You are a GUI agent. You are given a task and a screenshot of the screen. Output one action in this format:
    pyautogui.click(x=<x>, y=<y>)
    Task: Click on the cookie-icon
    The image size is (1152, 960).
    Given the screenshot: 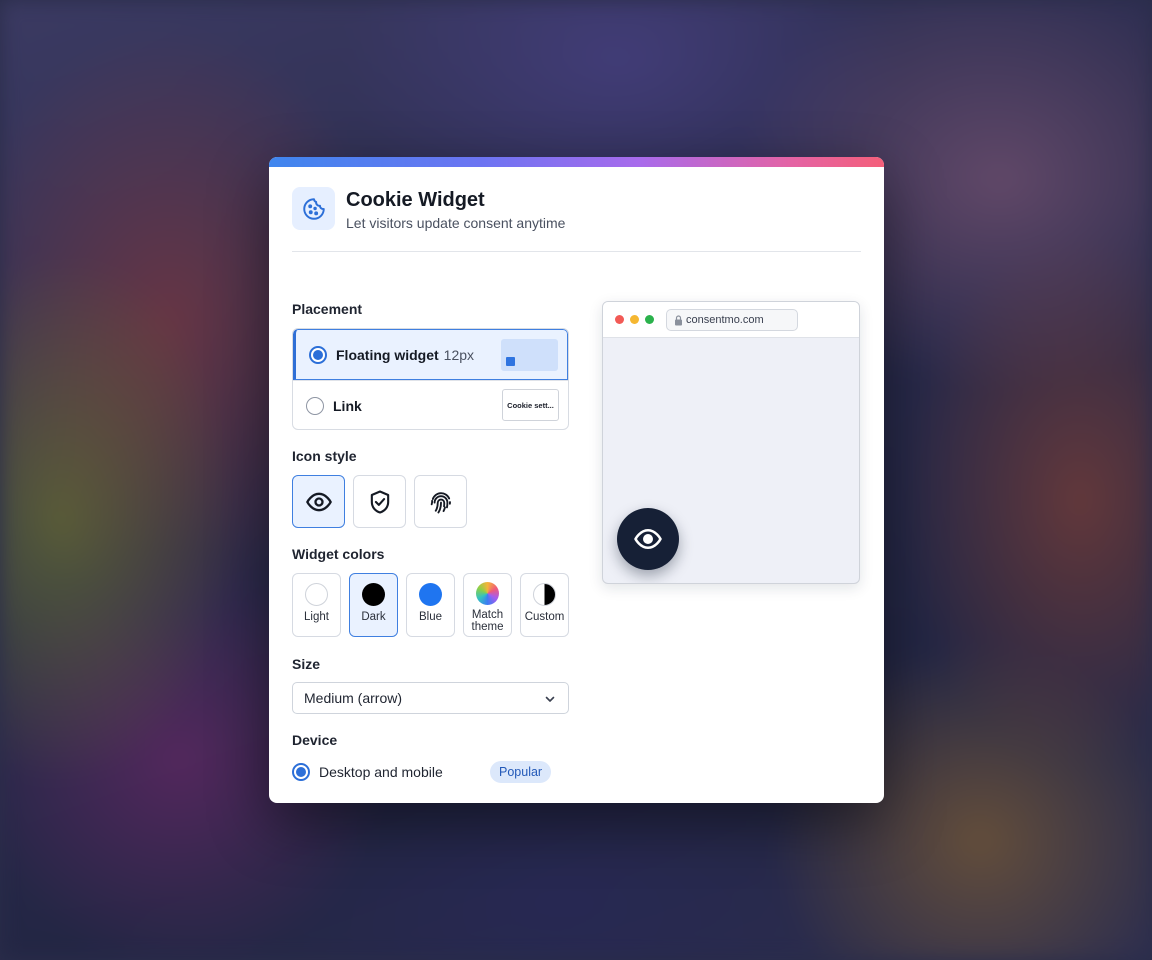 What is the action you would take?
    pyautogui.click(x=313, y=208)
    